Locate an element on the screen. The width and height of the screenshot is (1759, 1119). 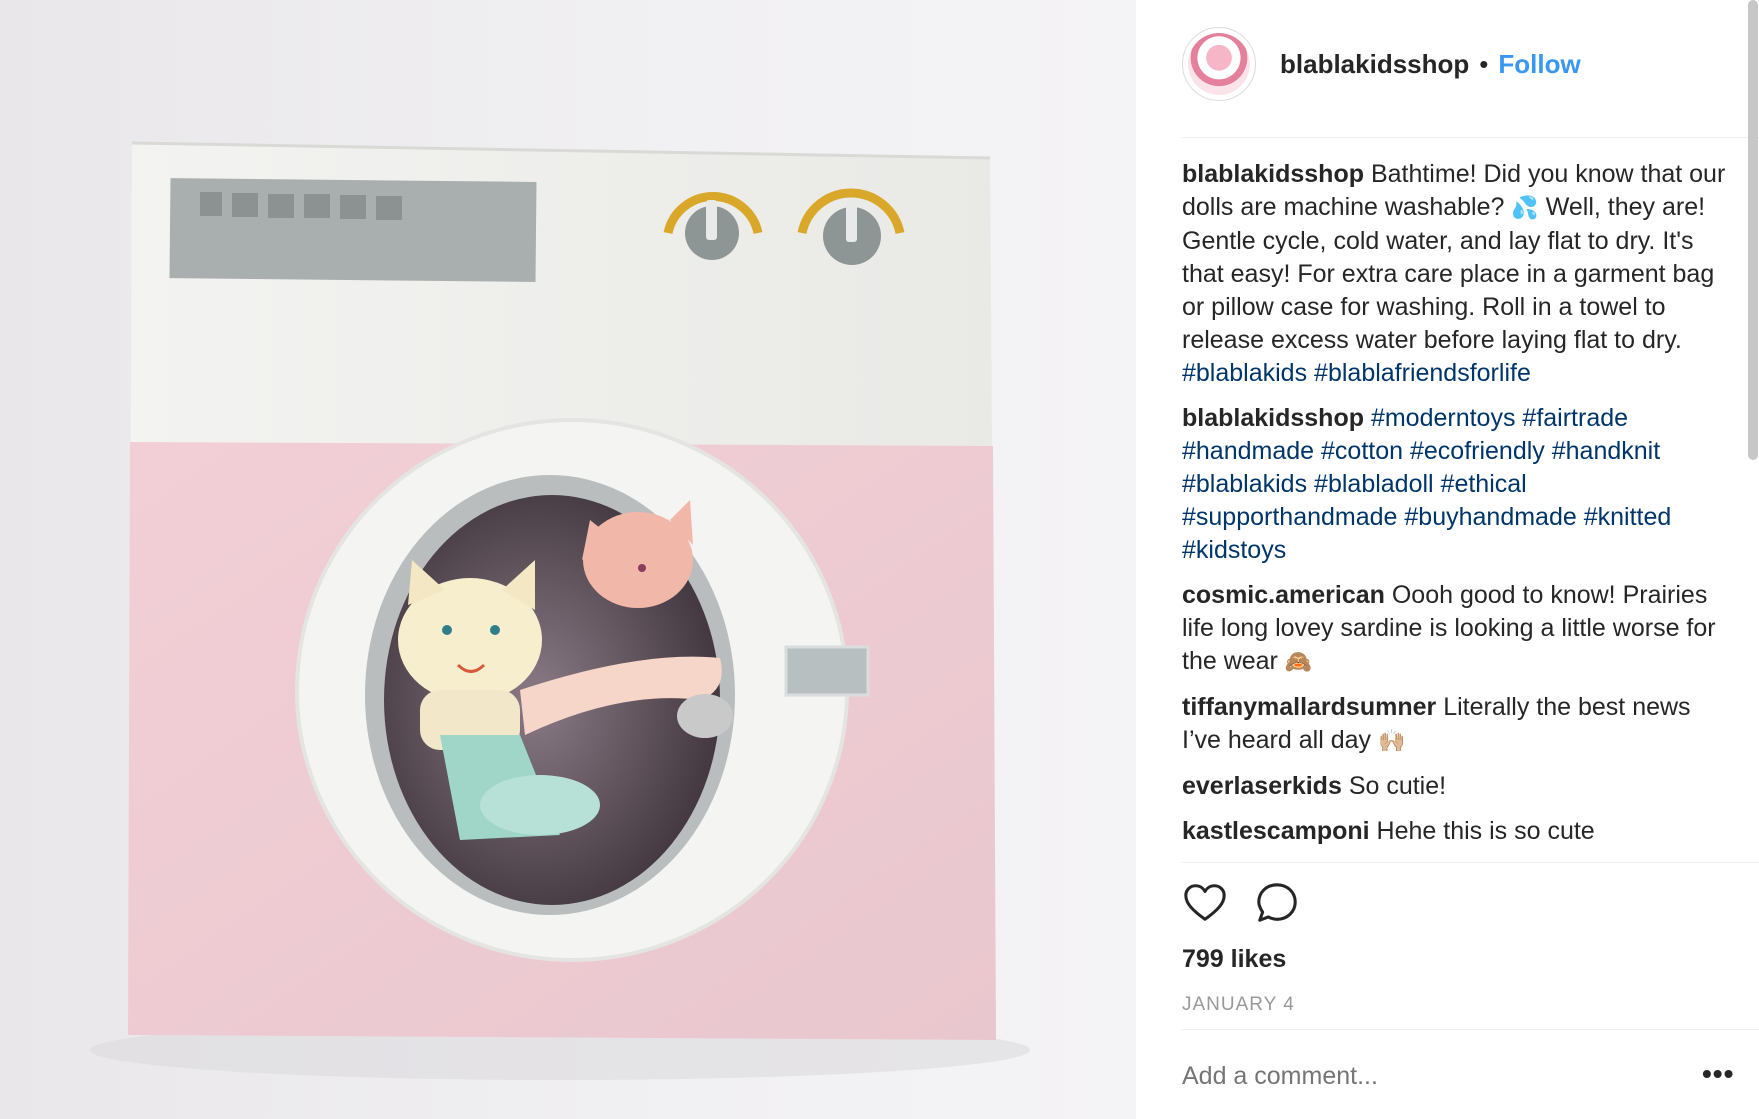
post-date: JANUARY 4 is located at coordinates (1238, 1005).